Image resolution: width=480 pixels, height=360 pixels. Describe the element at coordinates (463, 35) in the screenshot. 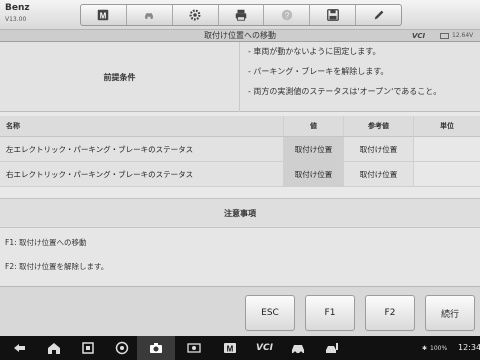

I see `battery-voltage: 12.64V` at that location.